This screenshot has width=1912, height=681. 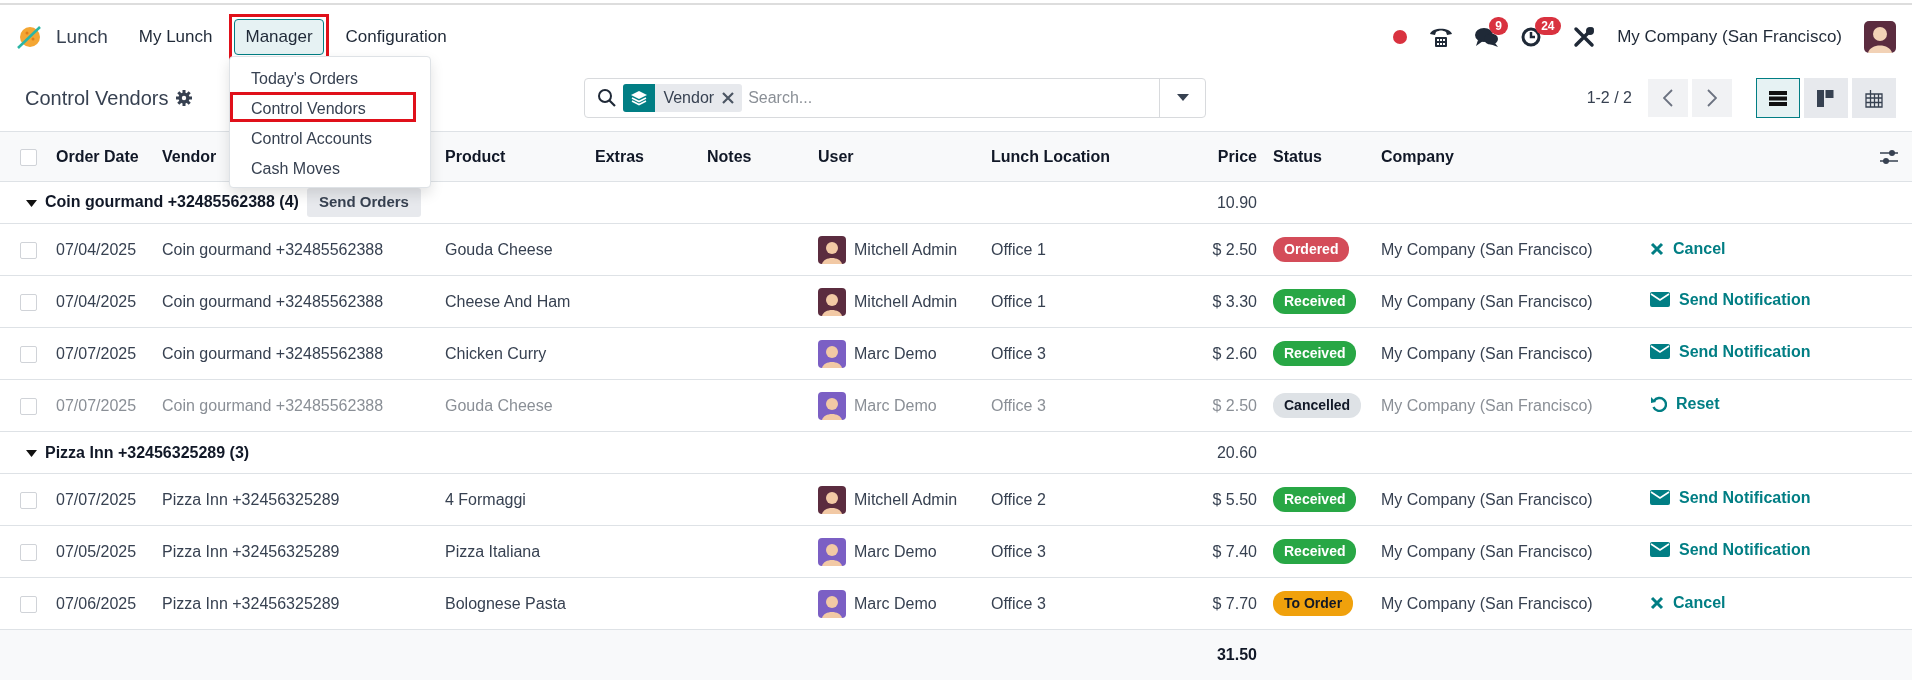 I want to click on table-cell: $ 2.50, so click(x=1207, y=405).